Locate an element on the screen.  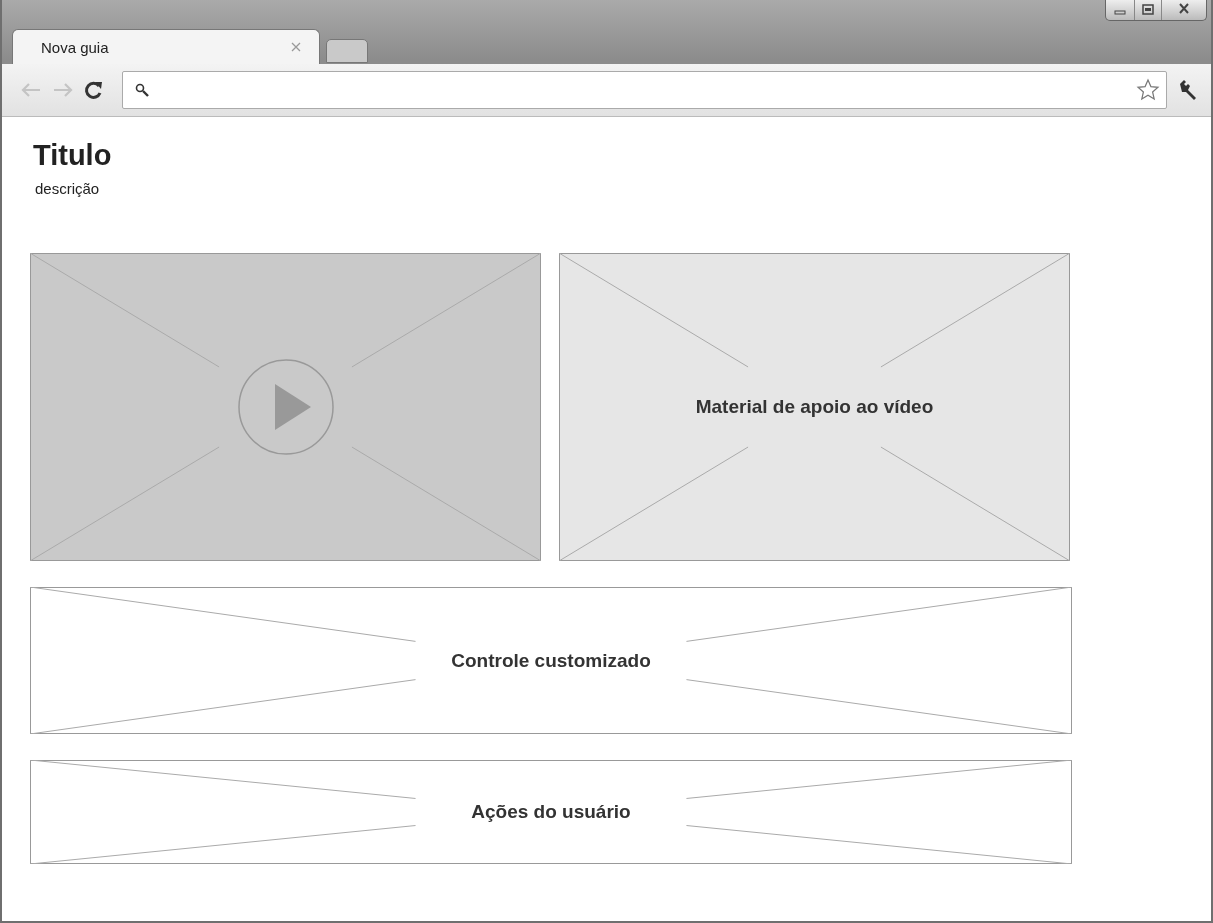
panel-label: Material de apoio ao vídeo is located at coordinates (814, 407).